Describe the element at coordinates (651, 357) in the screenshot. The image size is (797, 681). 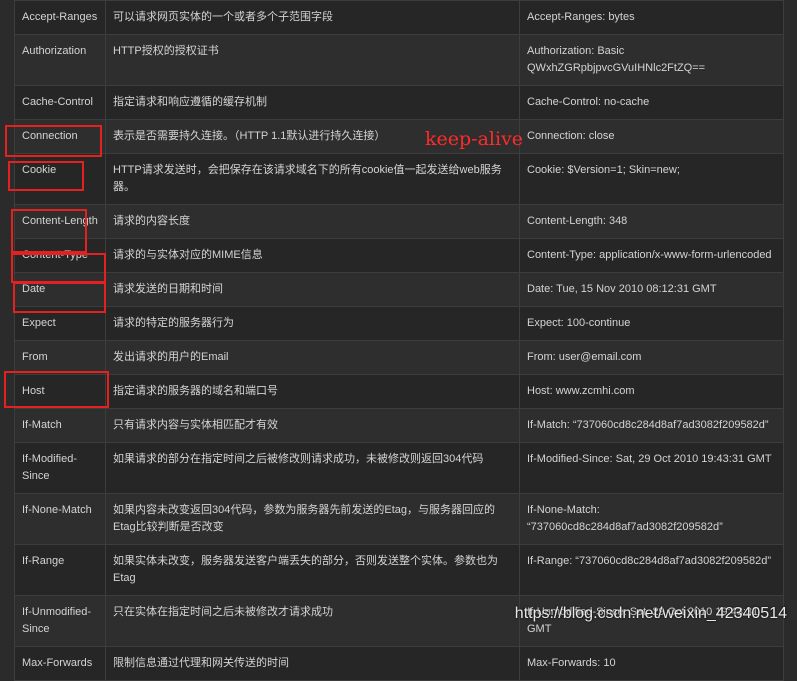
I see `header-example: From: user@email.com` at that location.